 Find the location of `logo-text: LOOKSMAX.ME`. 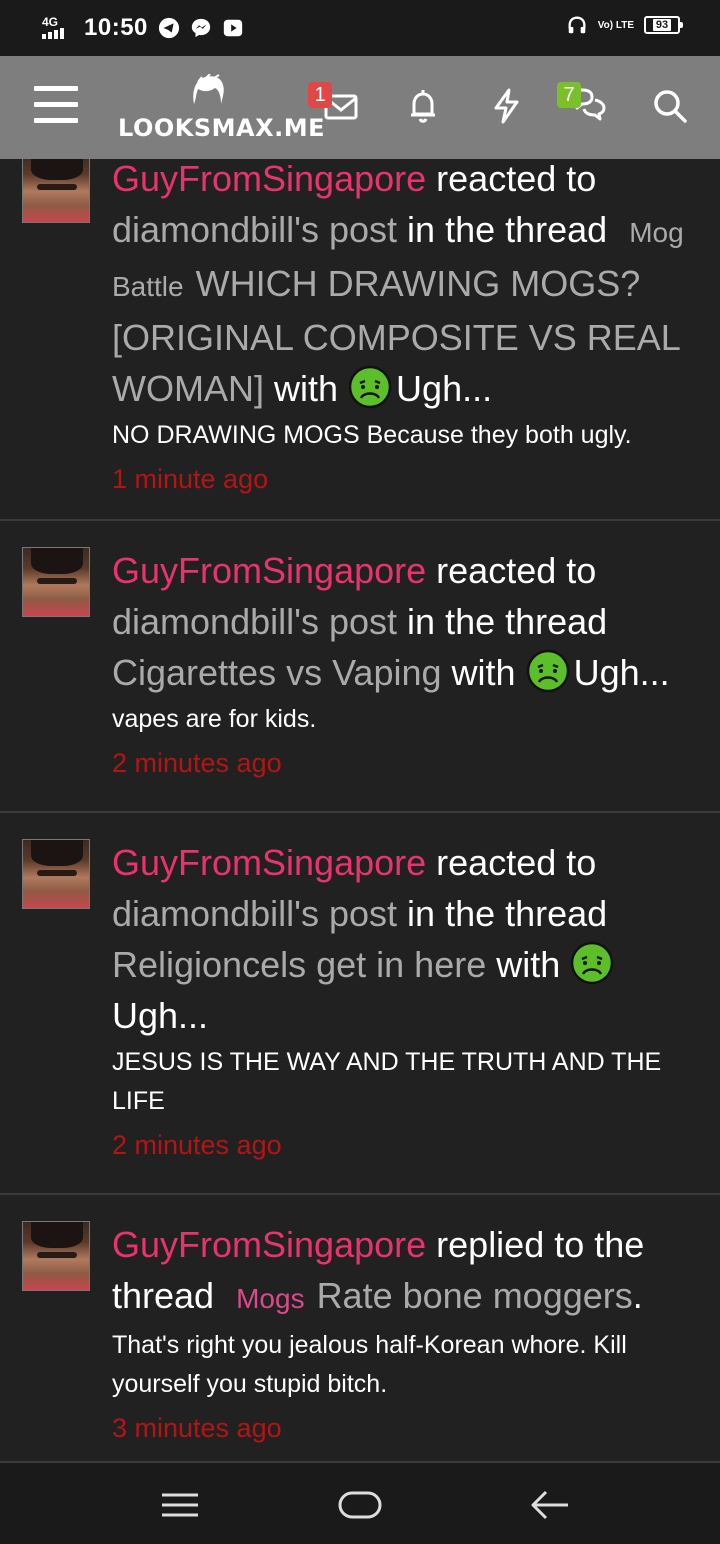

logo-text: LOOKSMAX.ME is located at coordinates (221, 128).